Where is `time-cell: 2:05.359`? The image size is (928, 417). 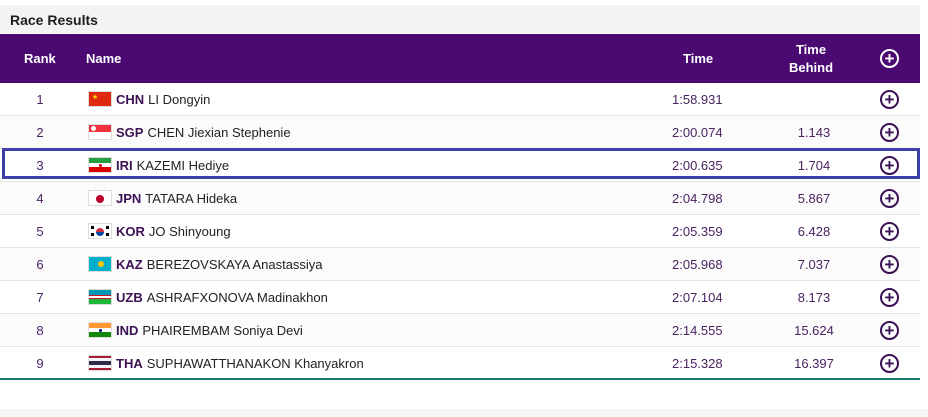 time-cell: 2:05.359 is located at coordinates (697, 231).